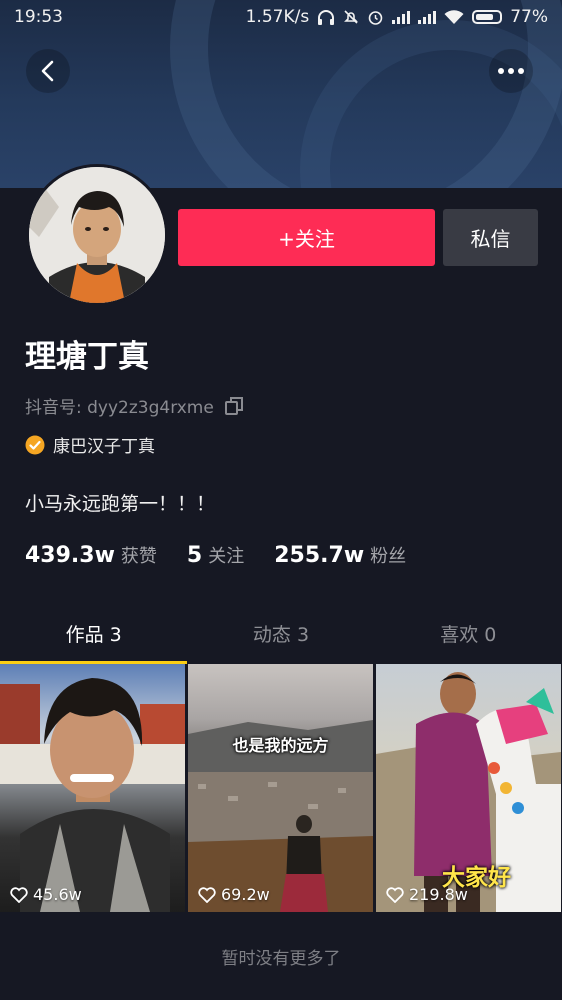  Describe the element at coordinates (319, 555) in the screenshot. I see `followers-count: 255.7w` at that location.